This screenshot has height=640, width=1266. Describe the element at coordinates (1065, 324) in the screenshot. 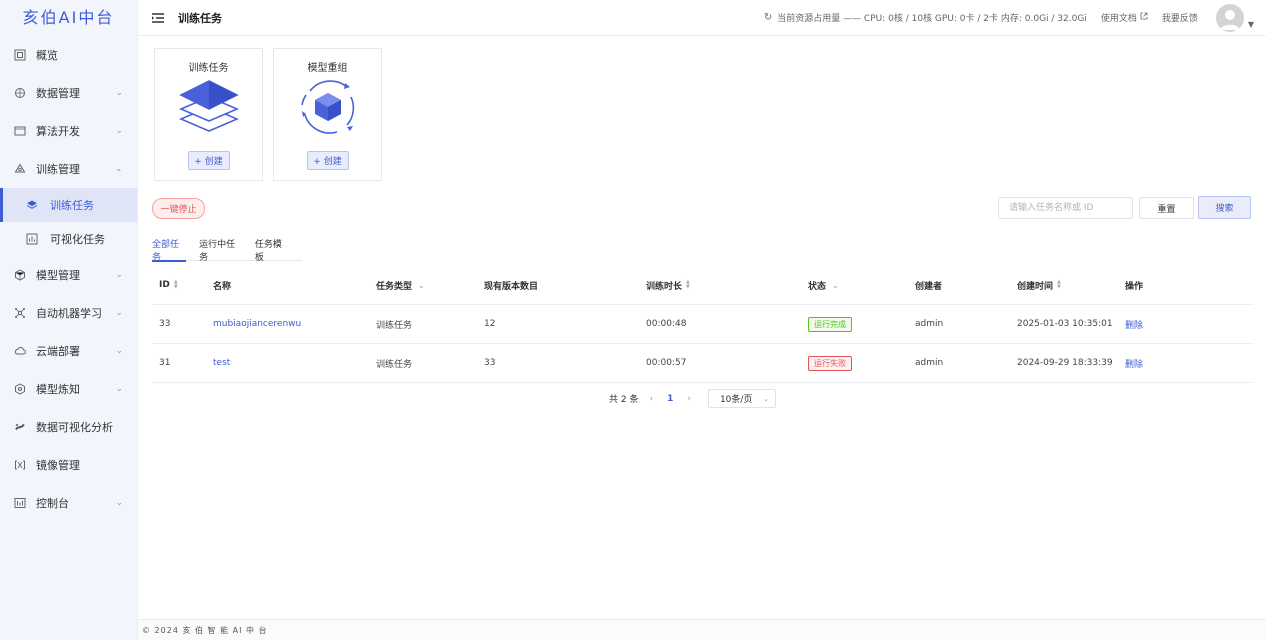

I see `cell-created-time: 2025-01-03 10:35:01` at that location.